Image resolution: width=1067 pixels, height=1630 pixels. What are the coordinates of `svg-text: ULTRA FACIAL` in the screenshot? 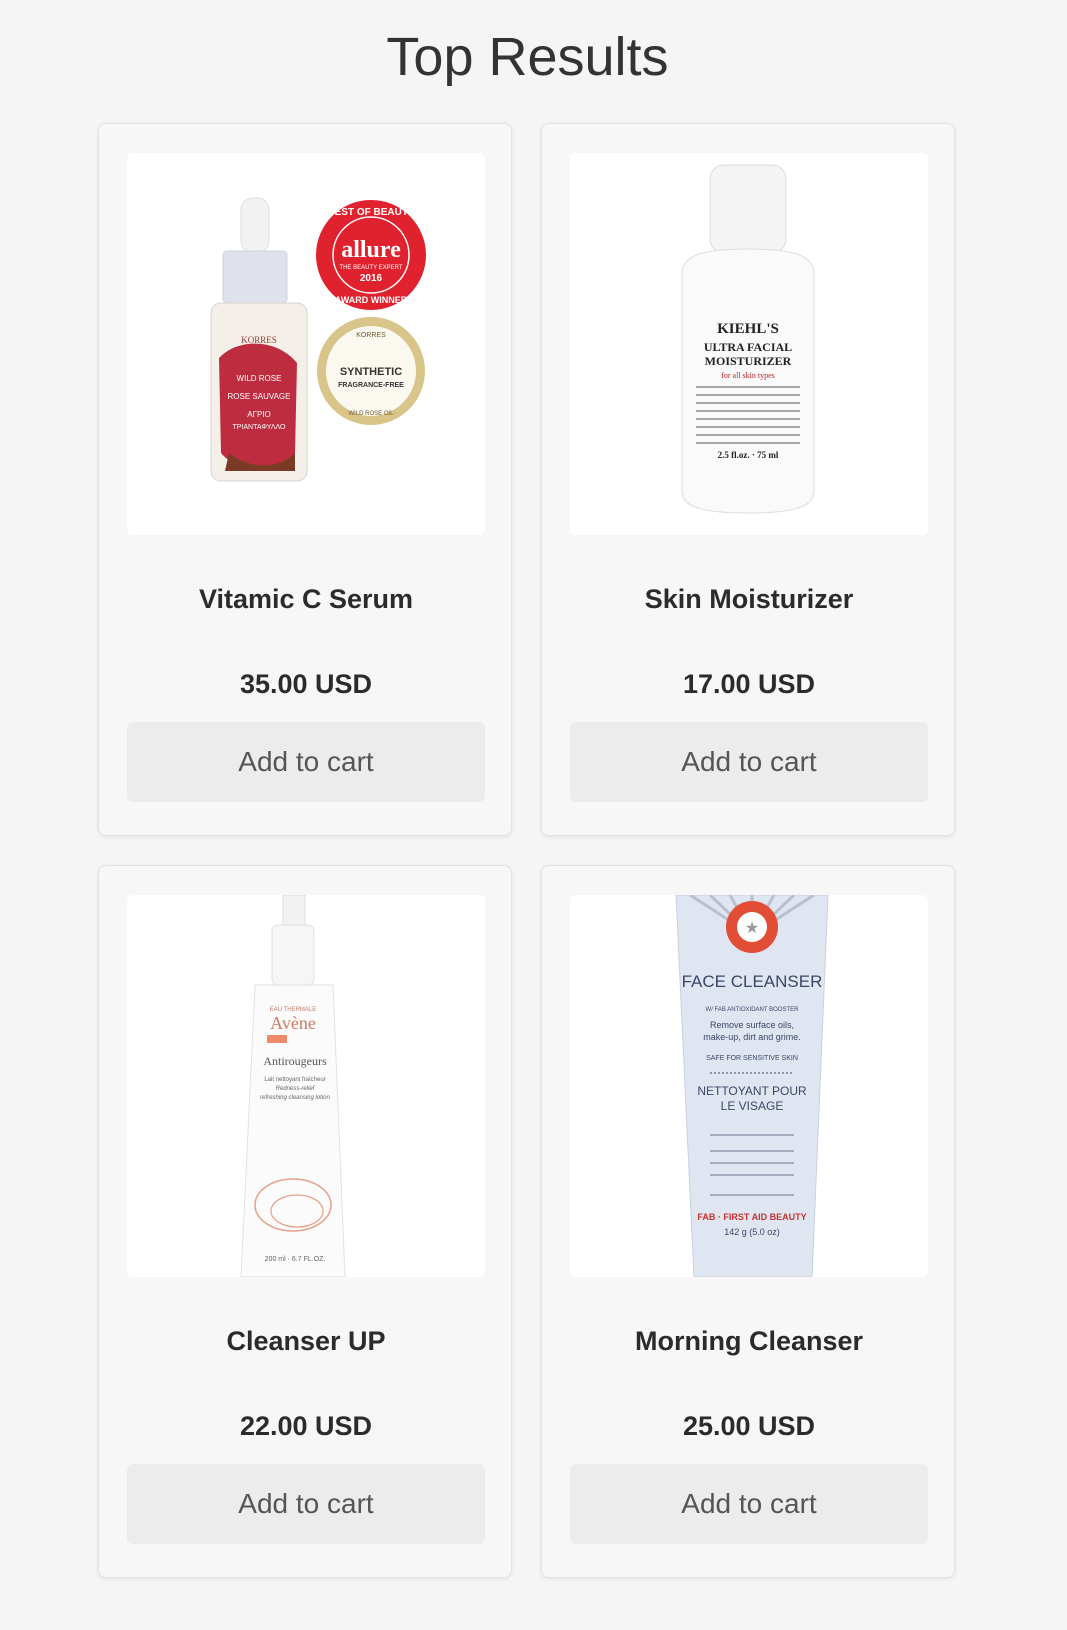 It's located at (748, 347).